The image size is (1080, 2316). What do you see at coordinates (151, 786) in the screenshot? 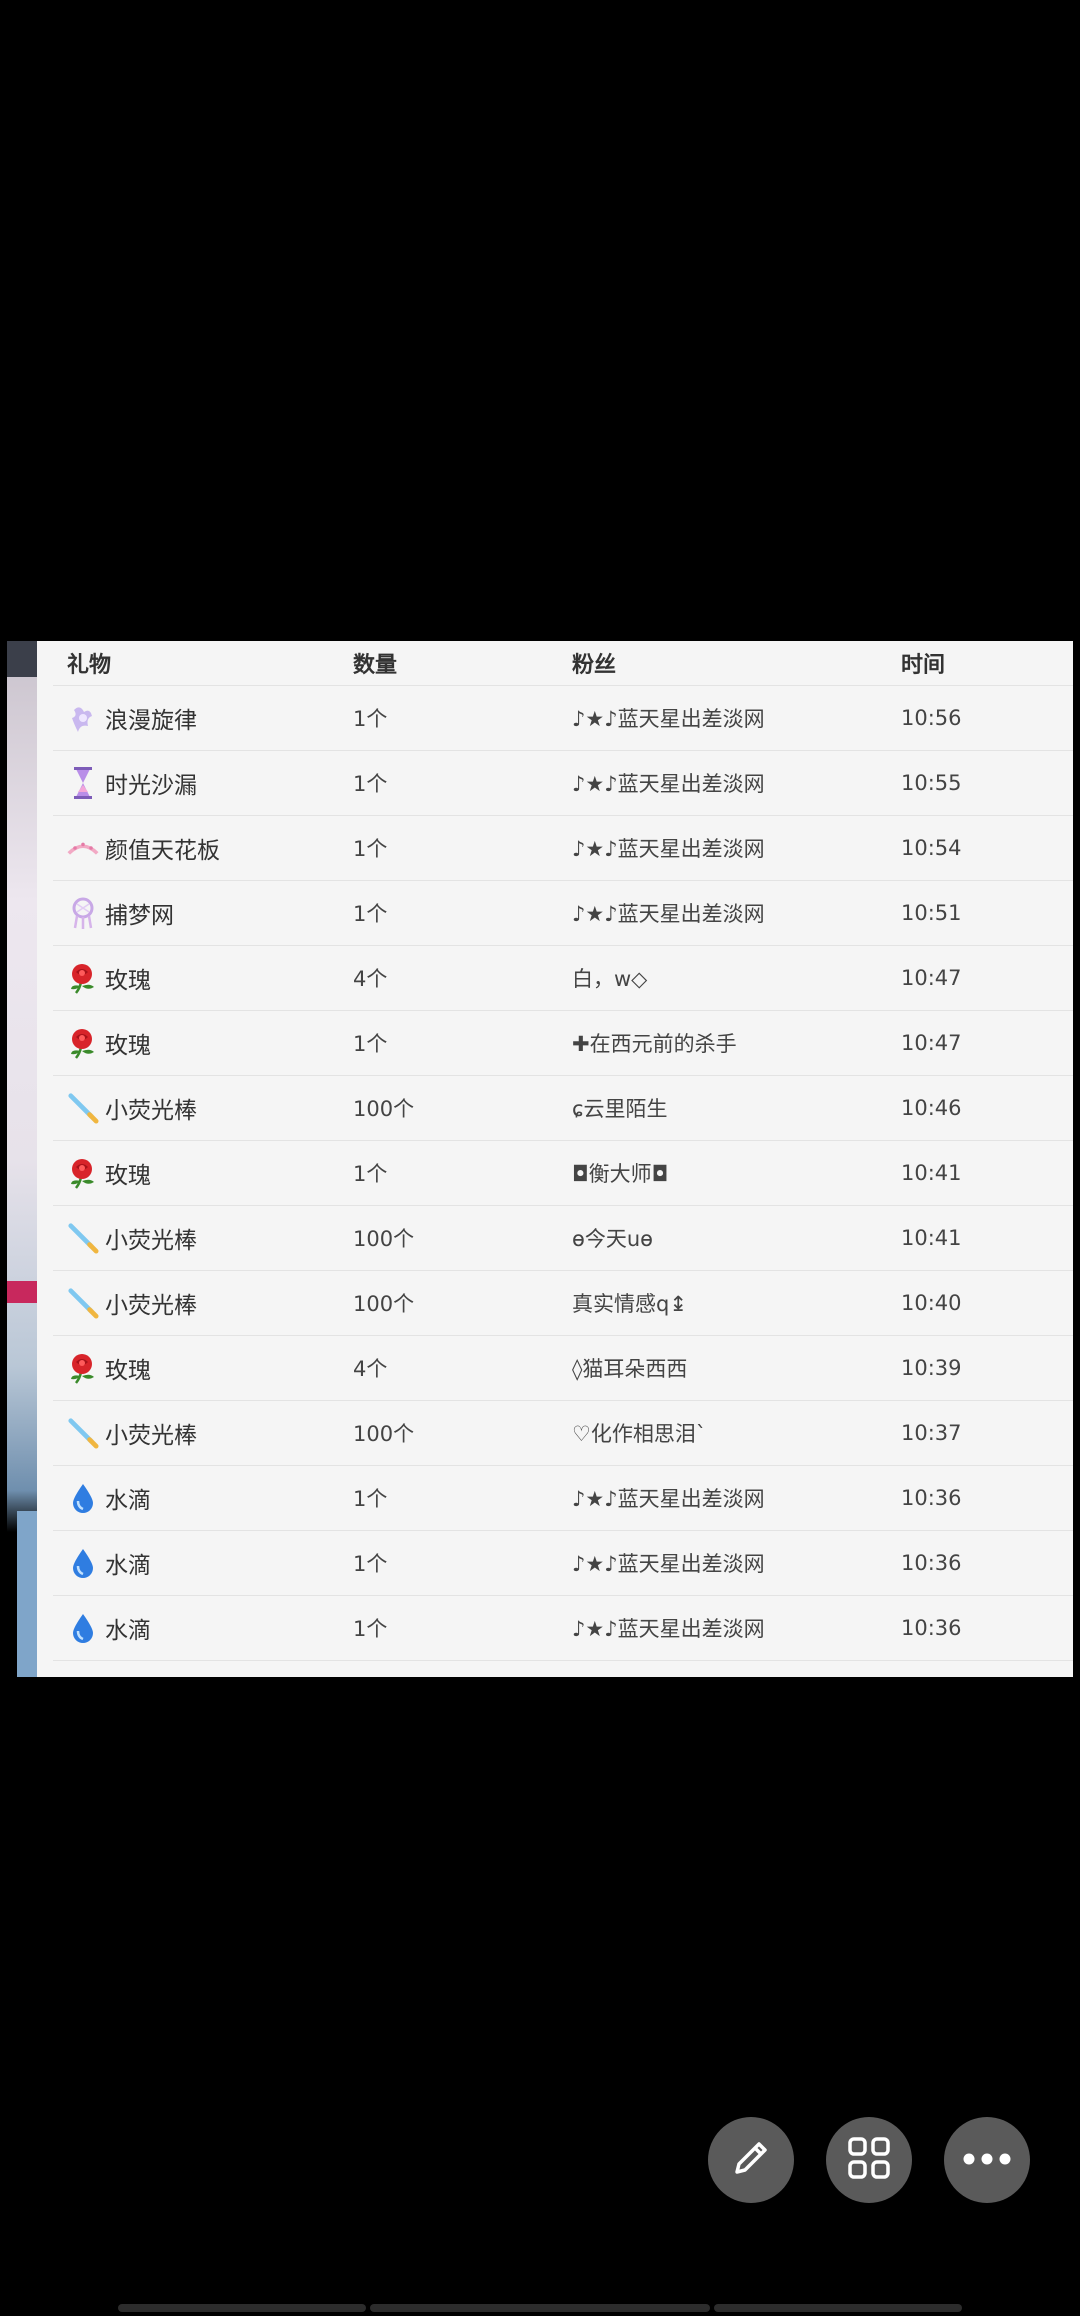
I see `gift-name: 时光沙漏` at bounding box center [151, 786].